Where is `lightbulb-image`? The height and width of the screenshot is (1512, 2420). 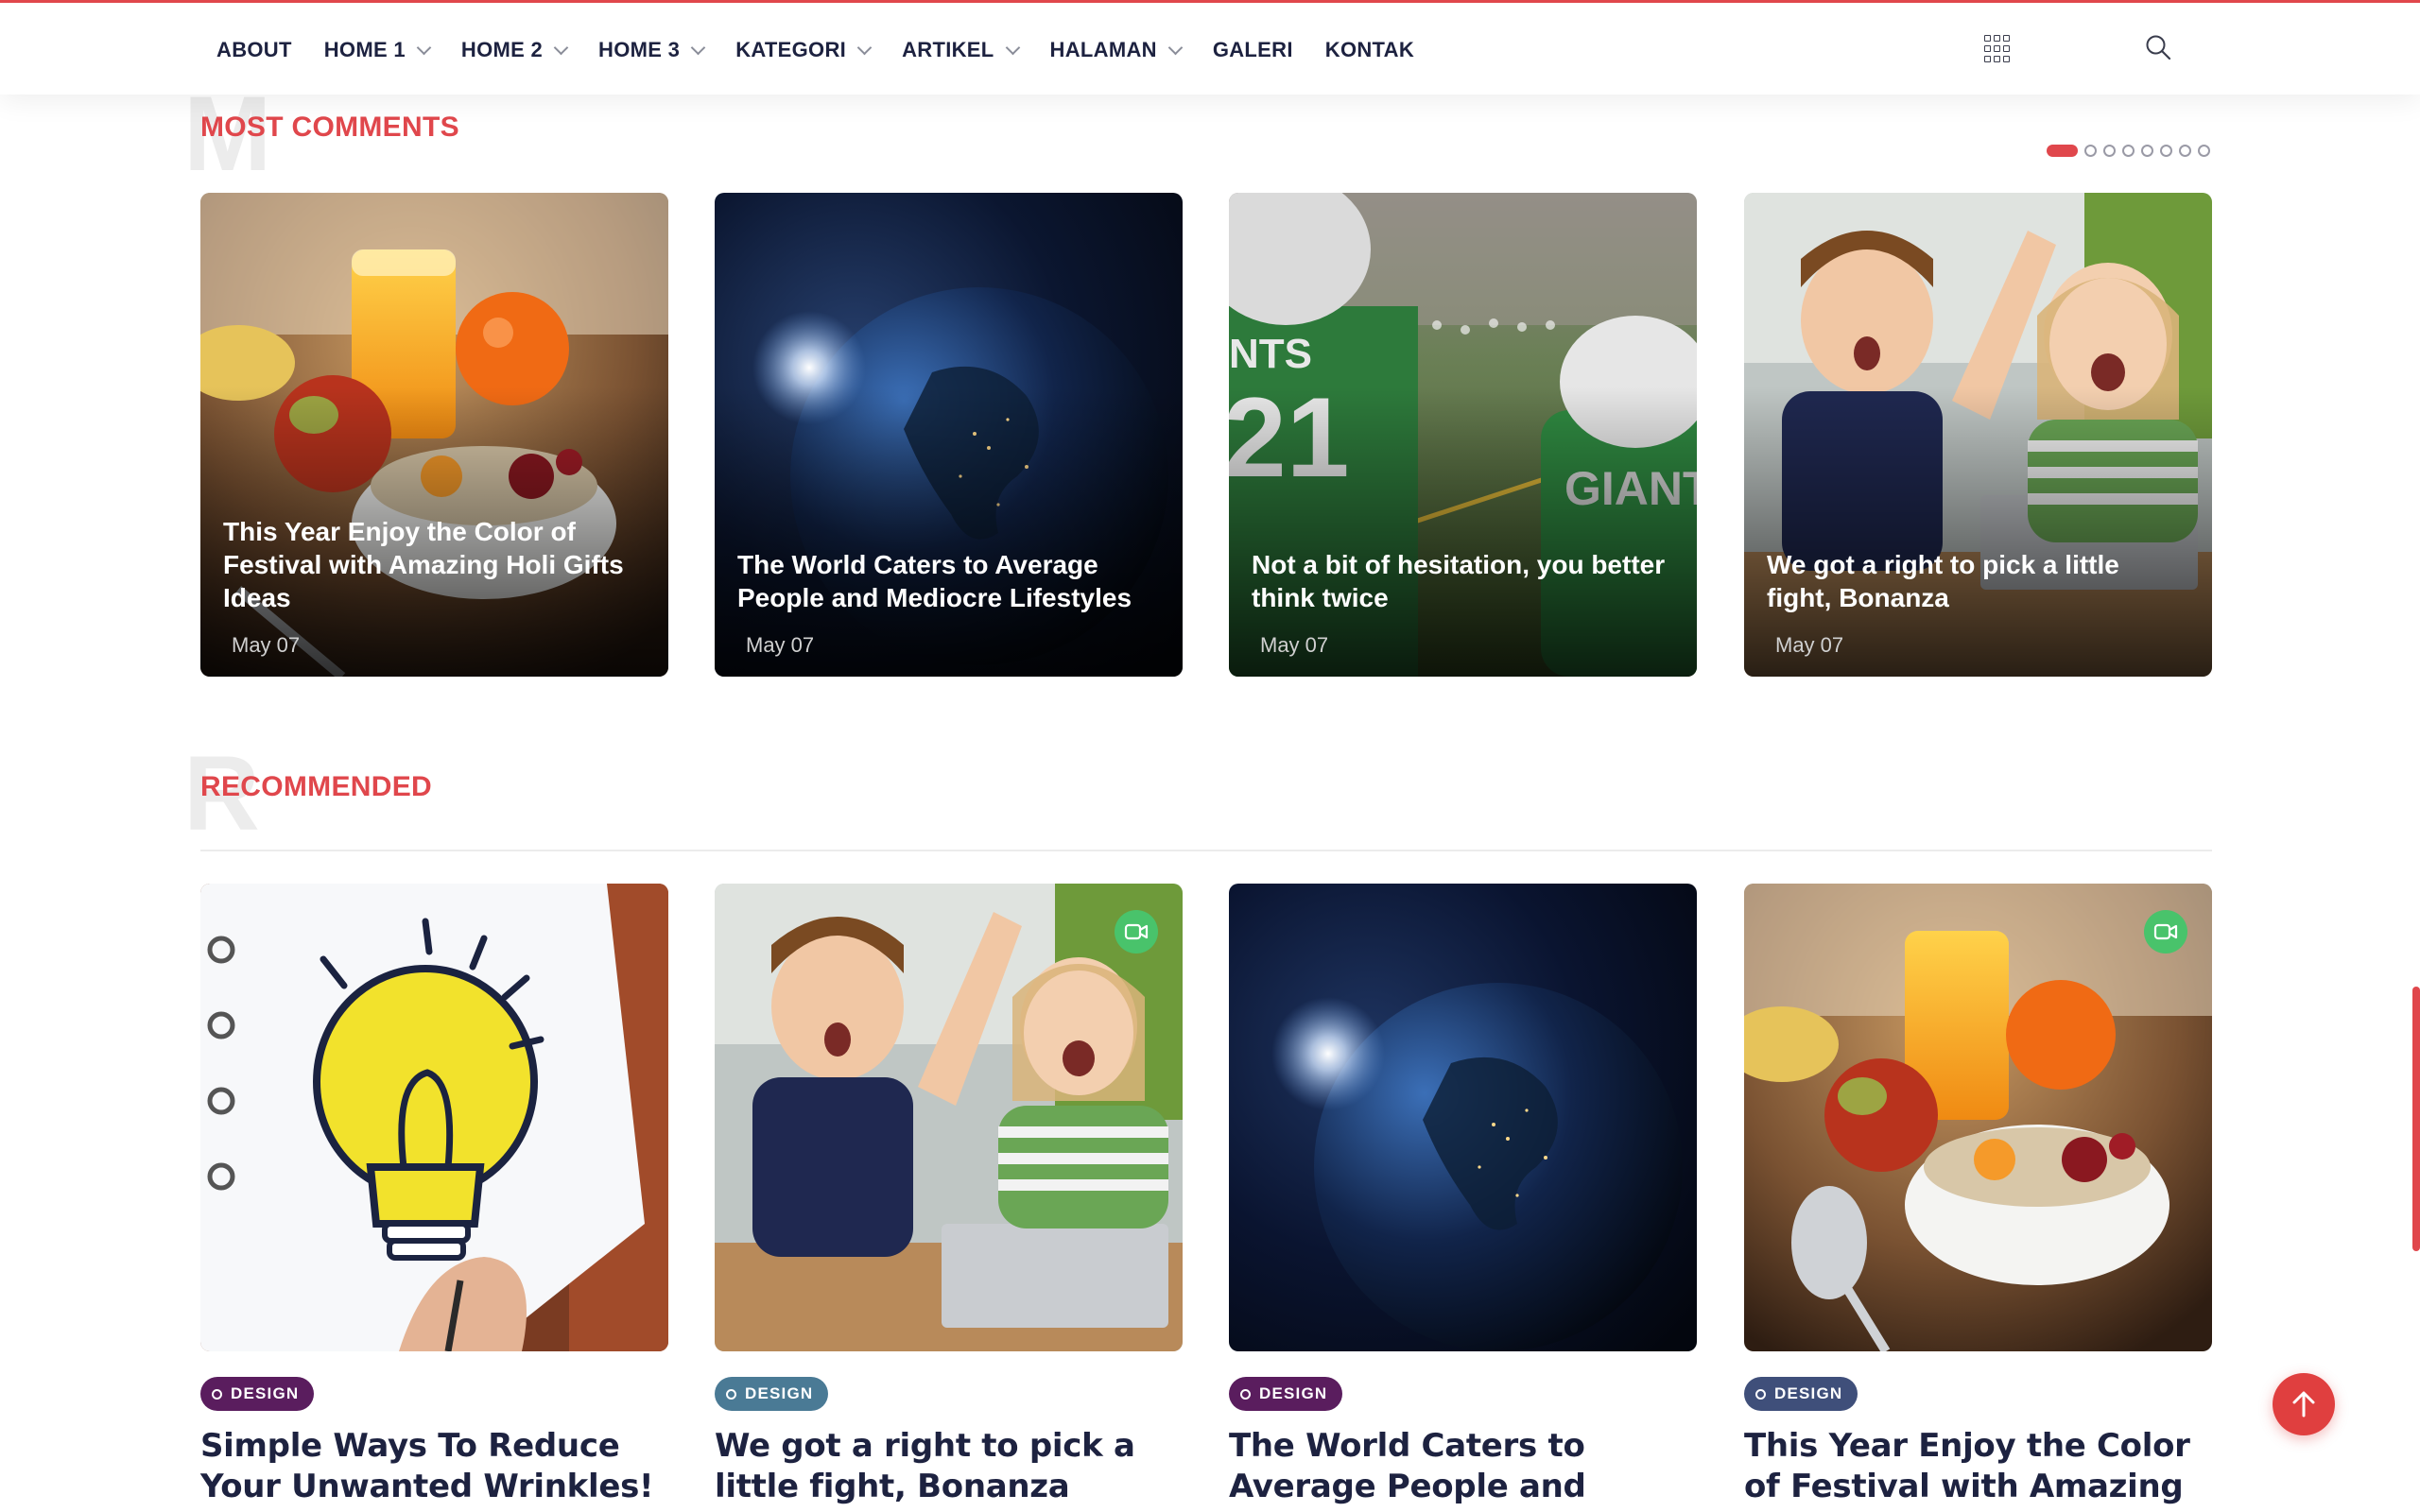 lightbulb-image is located at coordinates (434, 1117).